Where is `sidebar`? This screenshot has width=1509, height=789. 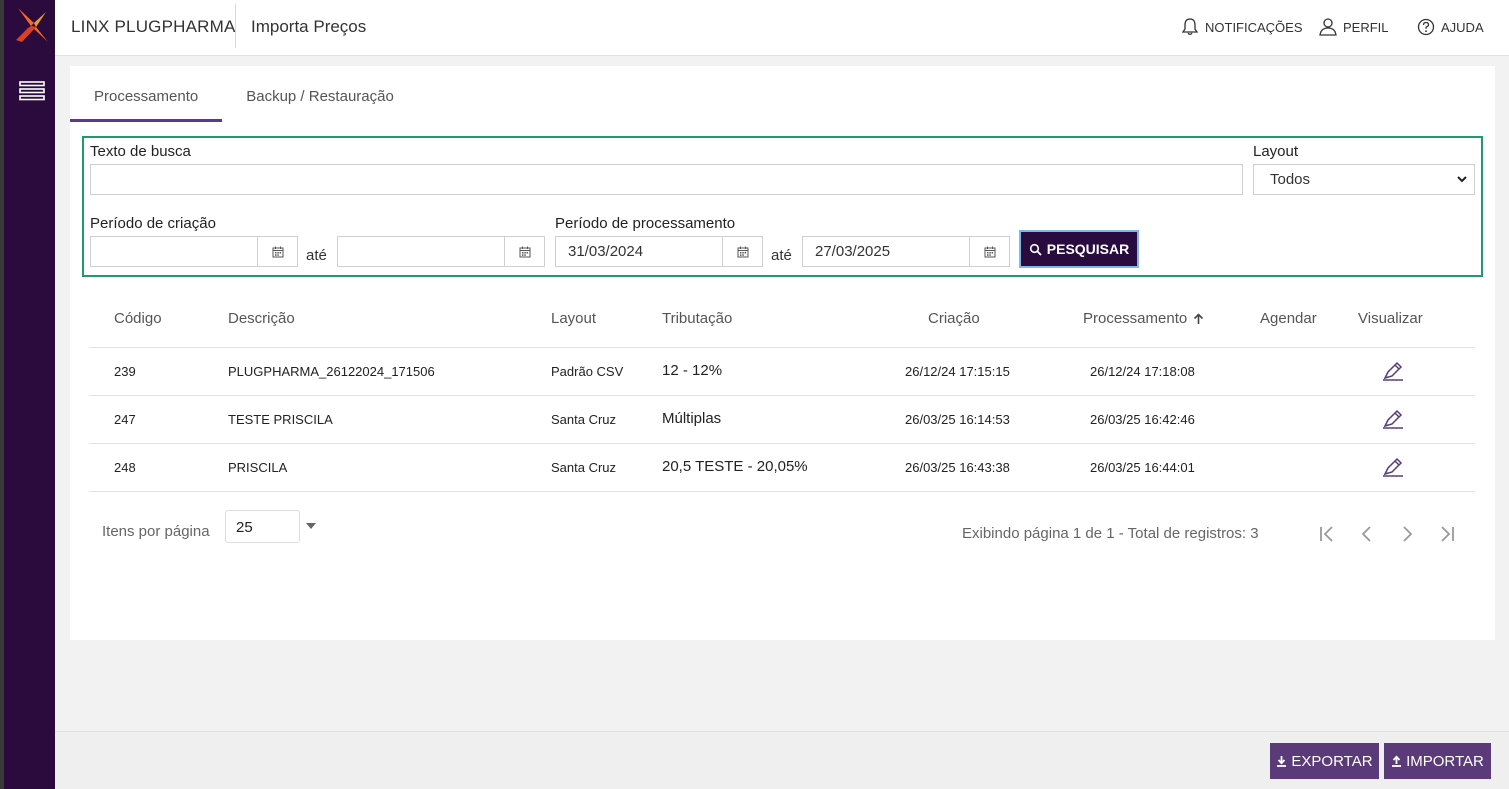 sidebar is located at coordinates (27, 394).